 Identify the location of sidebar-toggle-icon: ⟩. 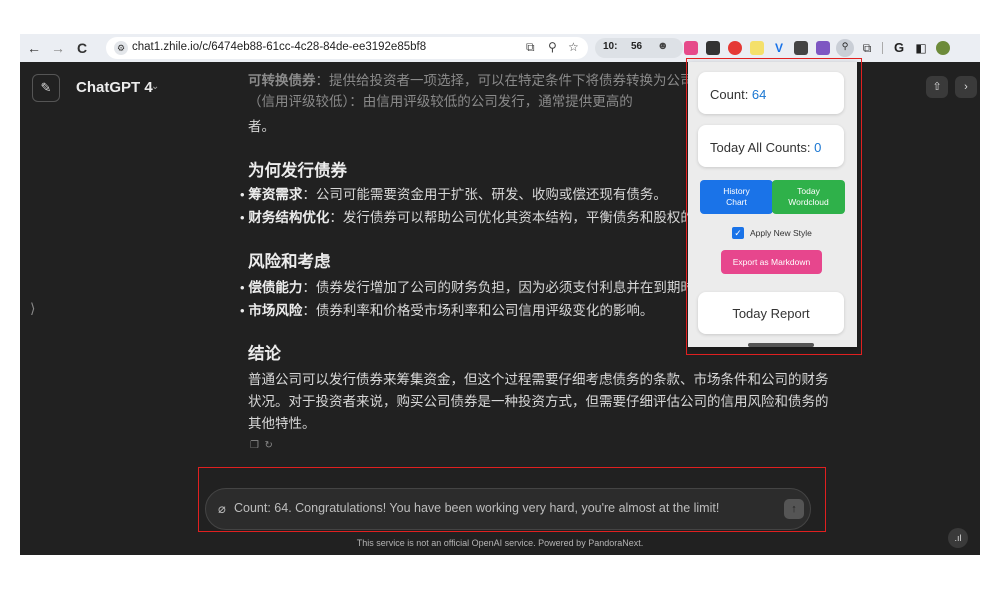
(32, 308).